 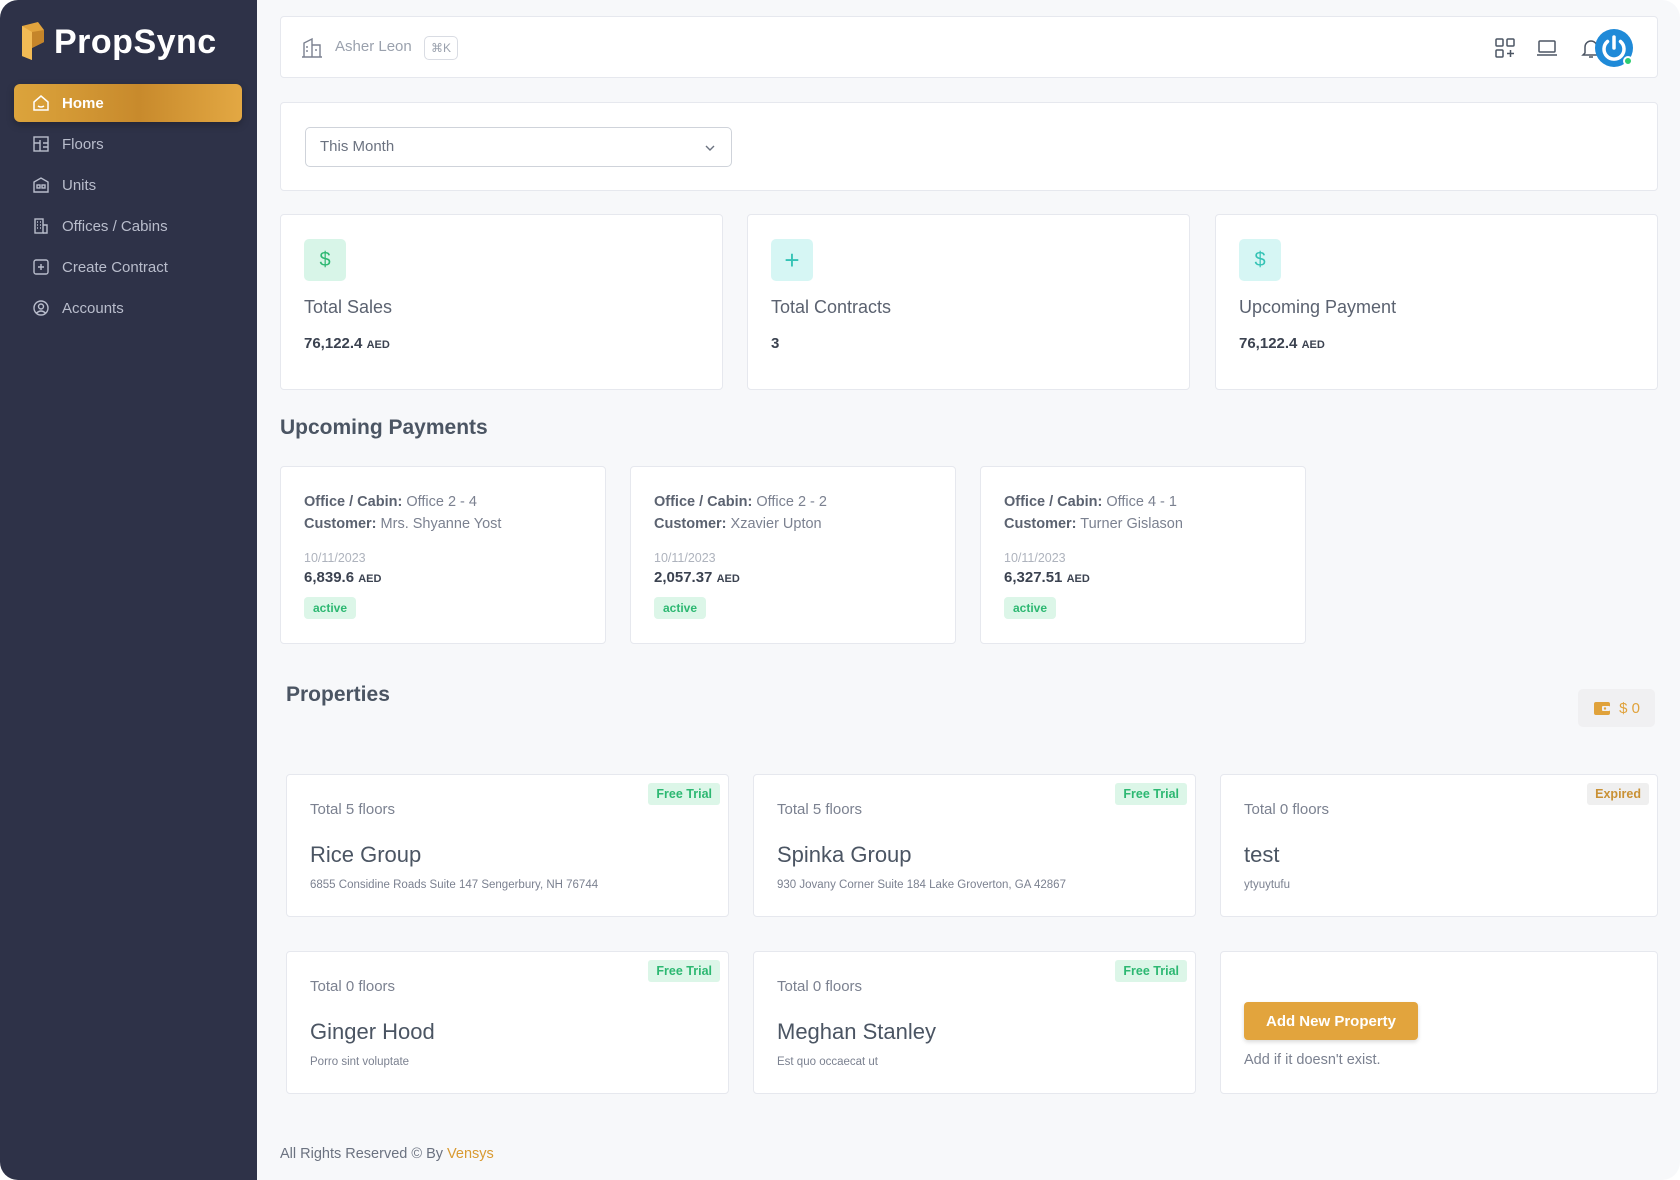 I want to click on sidebar-item-home: Home, so click(x=128, y=103).